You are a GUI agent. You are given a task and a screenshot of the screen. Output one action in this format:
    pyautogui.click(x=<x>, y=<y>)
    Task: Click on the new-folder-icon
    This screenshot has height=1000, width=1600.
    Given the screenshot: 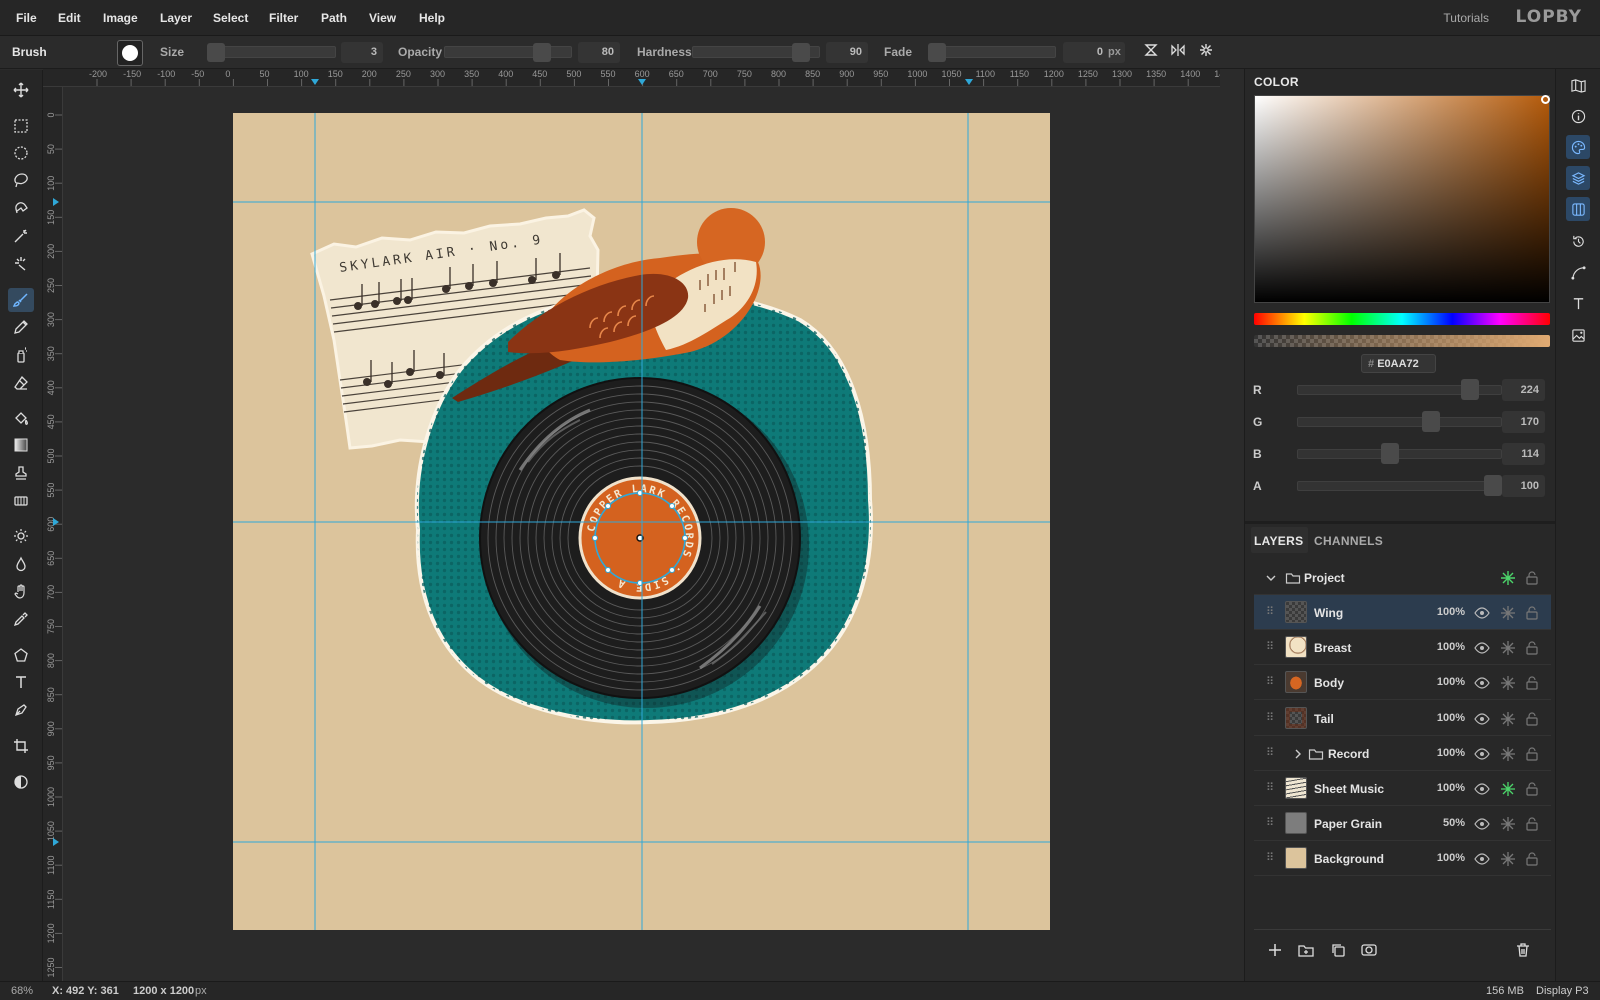 What is the action you would take?
    pyautogui.click(x=1306, y=950)
    